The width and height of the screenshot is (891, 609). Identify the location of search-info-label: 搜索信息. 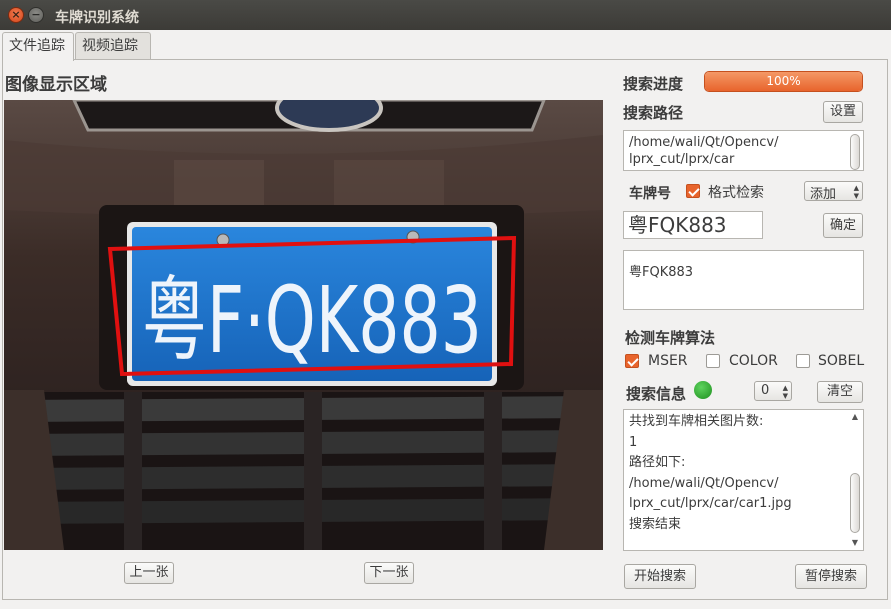
(656, 394).